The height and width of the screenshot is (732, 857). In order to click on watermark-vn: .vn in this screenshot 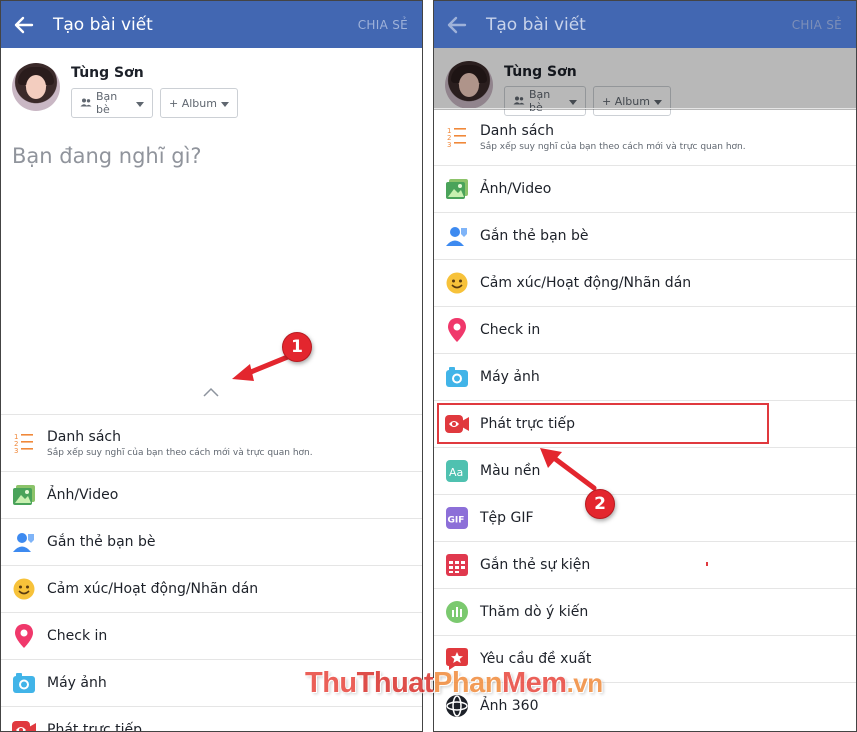, I will do `click(585, 683)`.